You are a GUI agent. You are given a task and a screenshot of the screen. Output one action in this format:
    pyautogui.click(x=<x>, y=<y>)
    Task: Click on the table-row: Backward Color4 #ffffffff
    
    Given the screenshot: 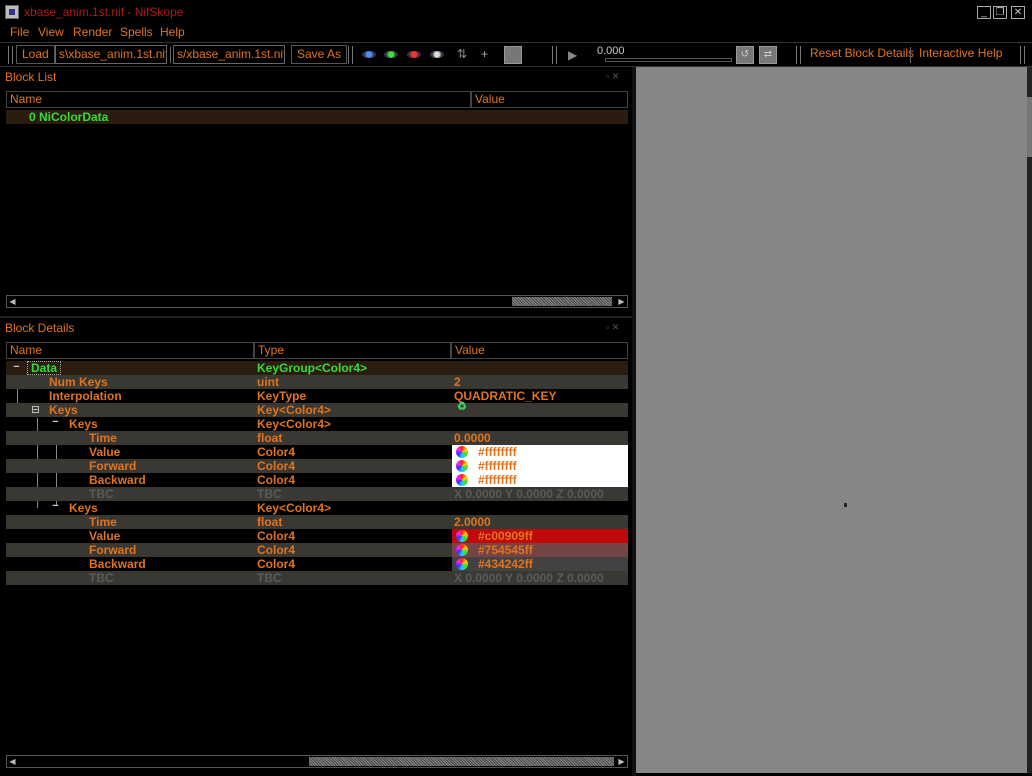 What is the action you would take?
    pyautogui.click(x=317, y=480)
    